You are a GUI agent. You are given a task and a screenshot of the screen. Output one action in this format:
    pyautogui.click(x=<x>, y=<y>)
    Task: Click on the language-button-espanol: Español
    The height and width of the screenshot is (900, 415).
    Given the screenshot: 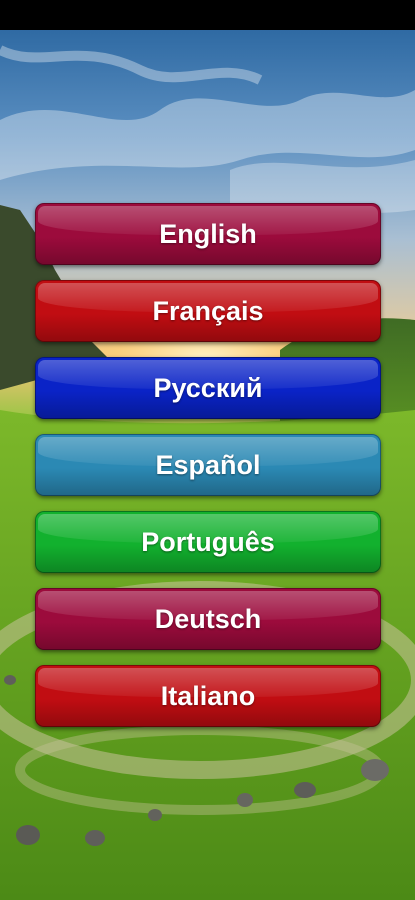 What is the action you would take?
    pyautogui.click(x=208, y=465)
    